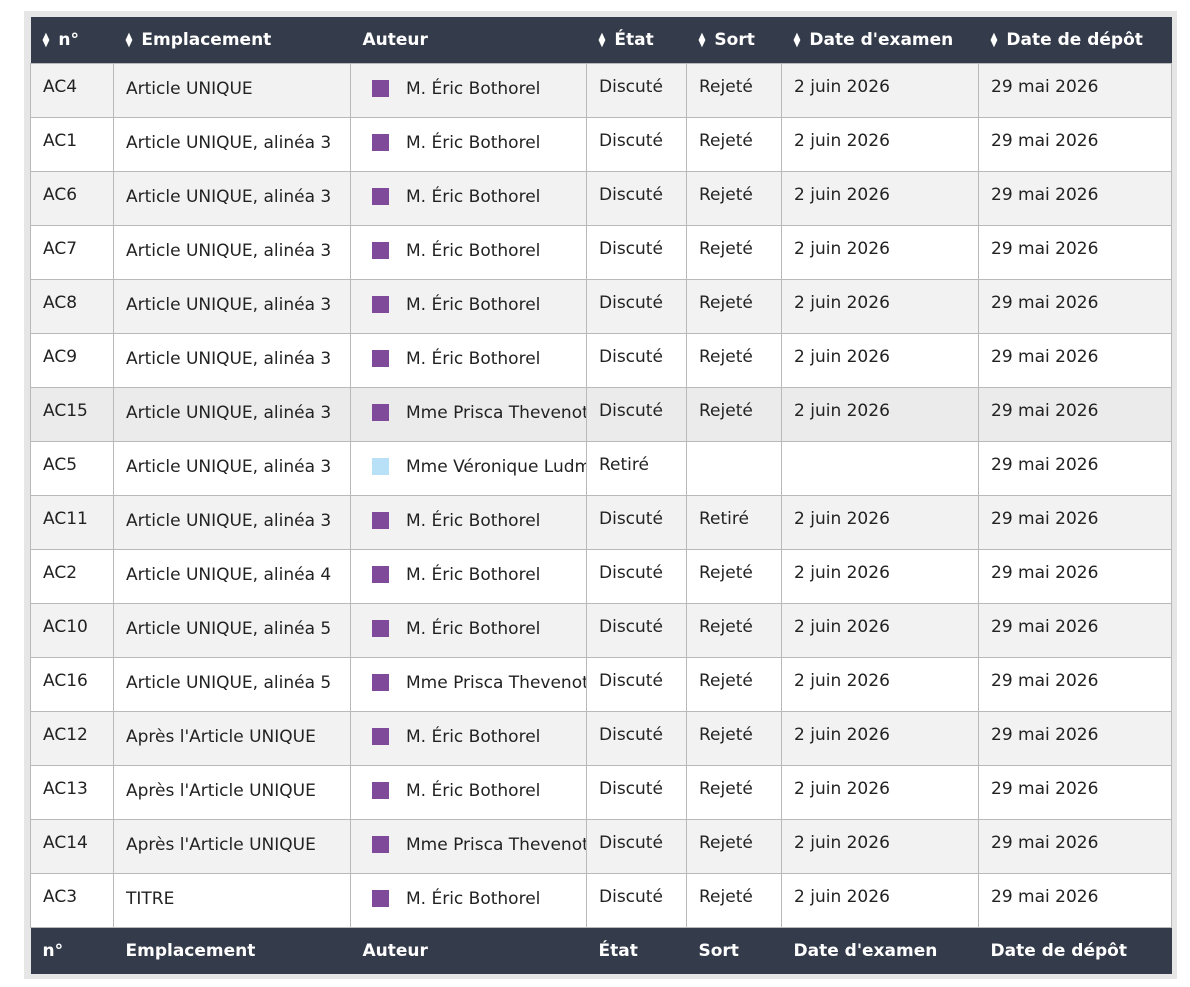  I want to click on cell-num: AC2, so click(72, 576).